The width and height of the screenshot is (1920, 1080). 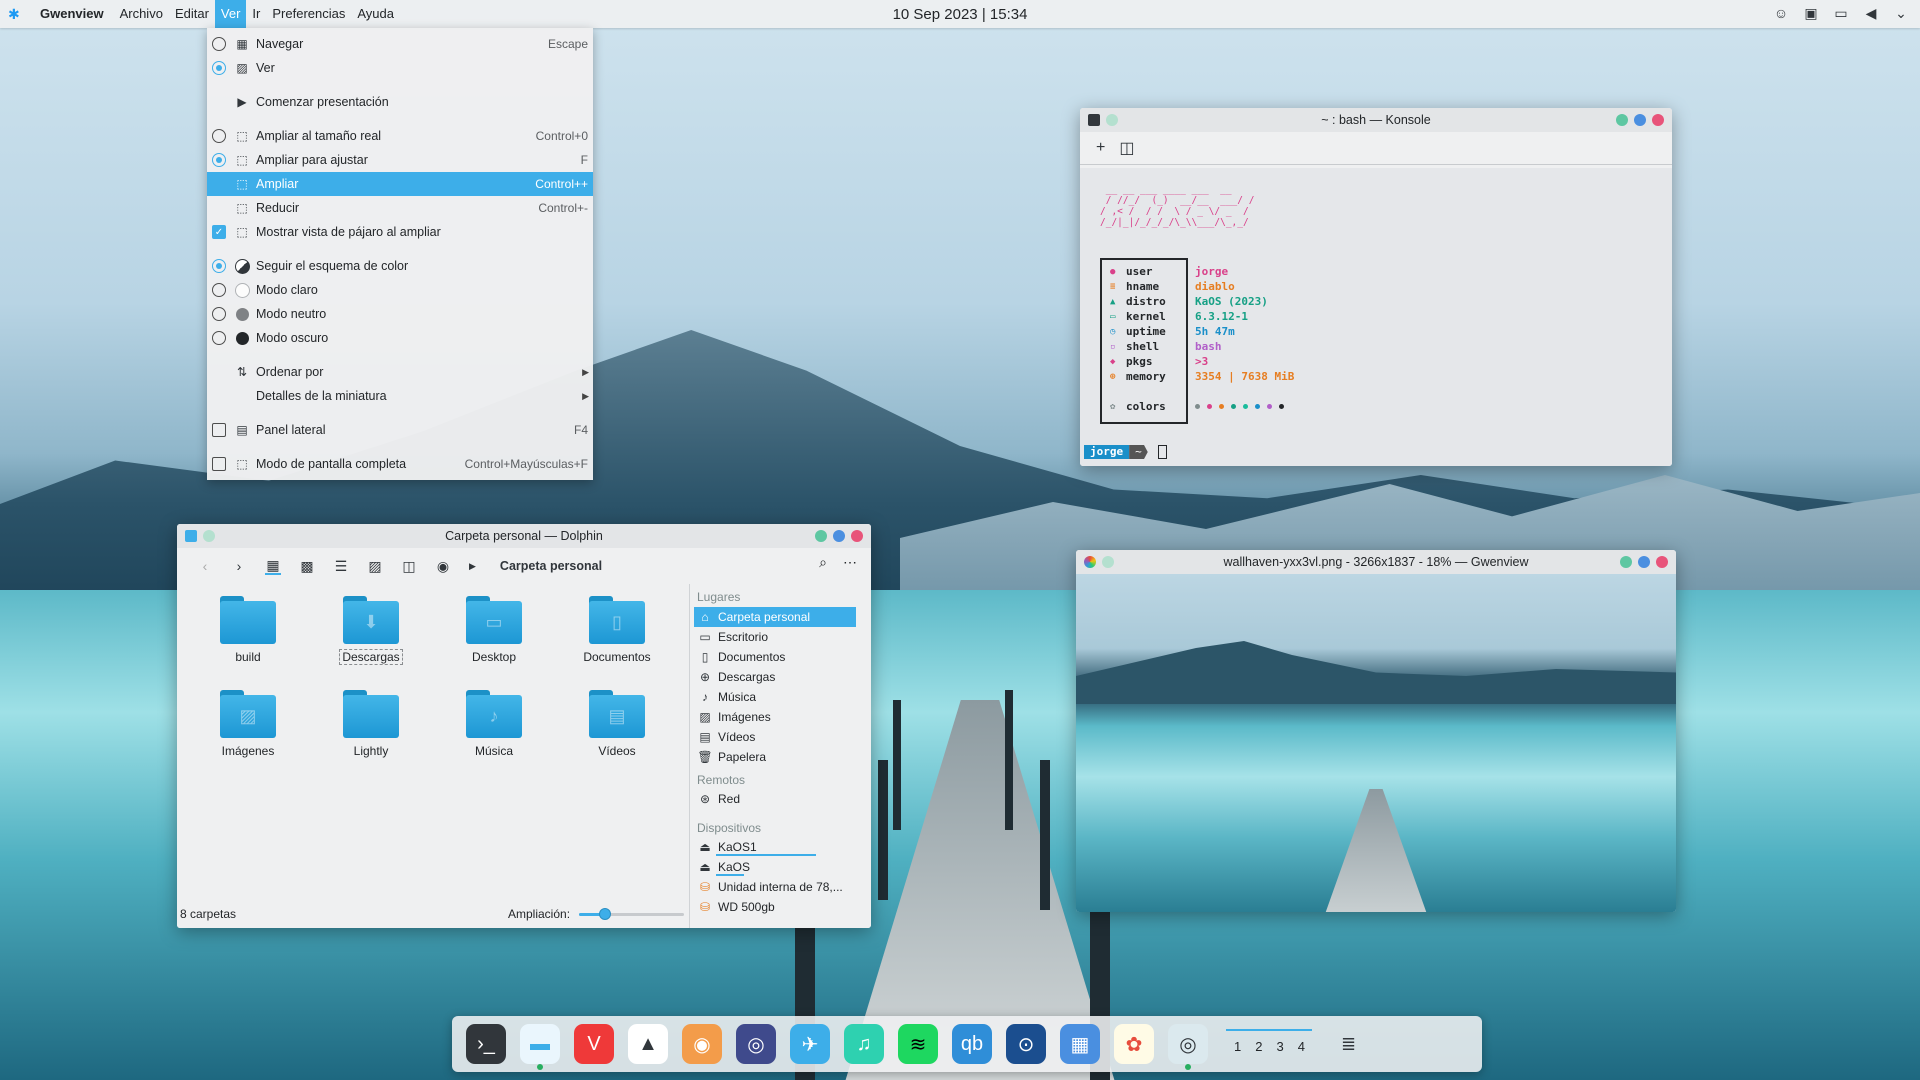 I want to click on clock: 10 Sep 2023 | 15:34, so click(x=960, y=14).